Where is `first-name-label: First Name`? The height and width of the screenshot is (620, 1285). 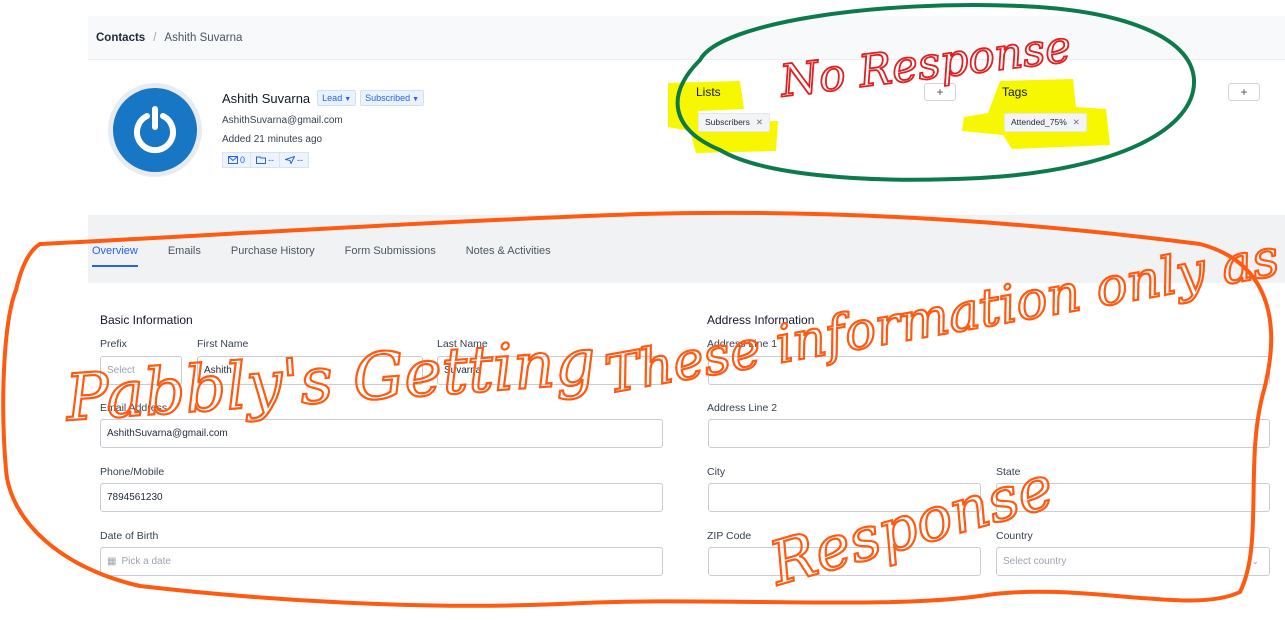
first-name-label: First Name is located at coordinates (223, 344).